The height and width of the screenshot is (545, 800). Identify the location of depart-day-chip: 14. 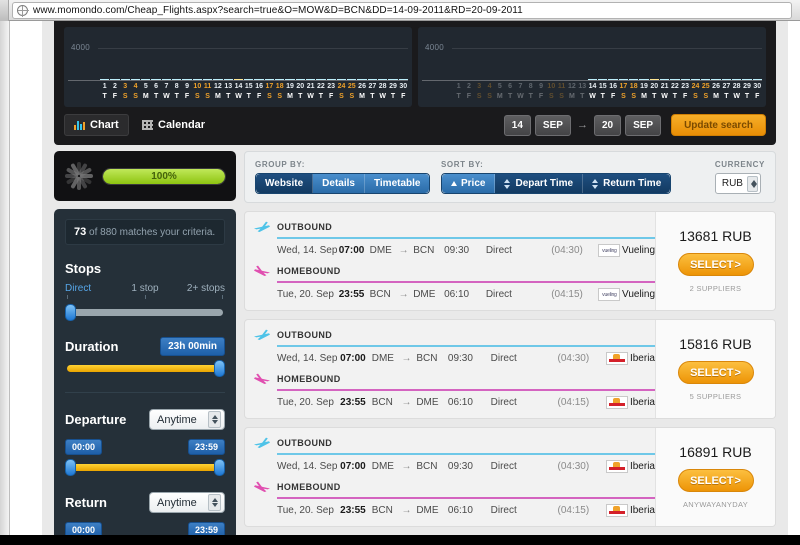
(517, 125).